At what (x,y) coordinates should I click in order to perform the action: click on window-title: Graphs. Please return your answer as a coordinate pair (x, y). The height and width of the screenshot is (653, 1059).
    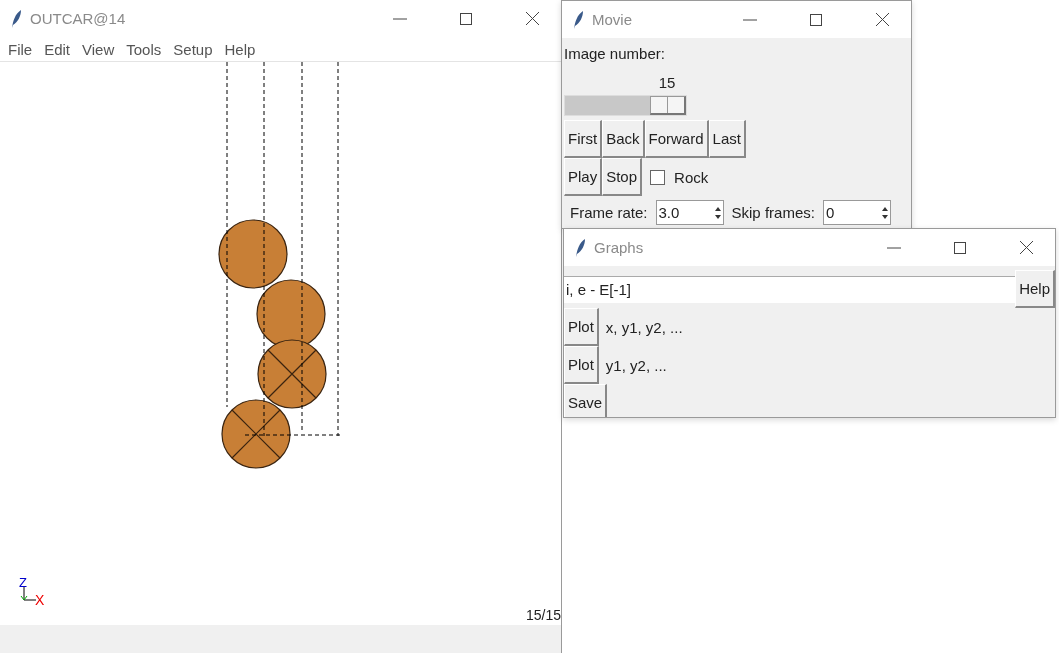
    Looking at the image, I should click on (619, 247).